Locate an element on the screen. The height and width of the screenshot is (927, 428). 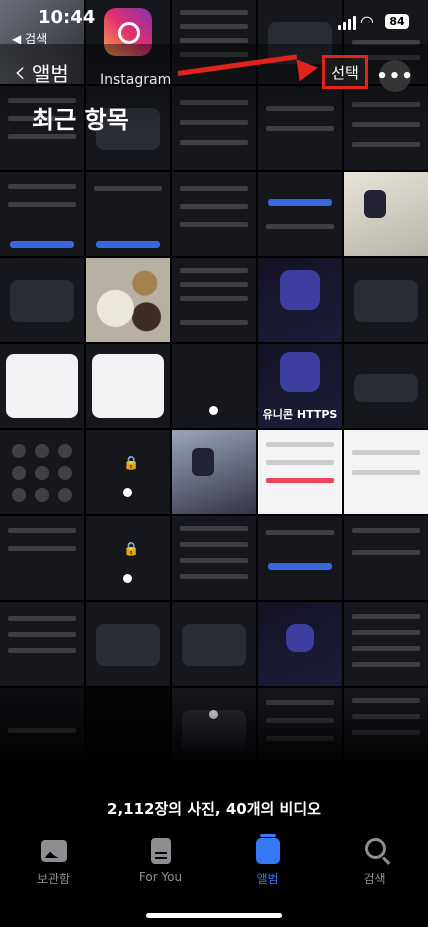
search-icon is located at coordinates (375, 848).